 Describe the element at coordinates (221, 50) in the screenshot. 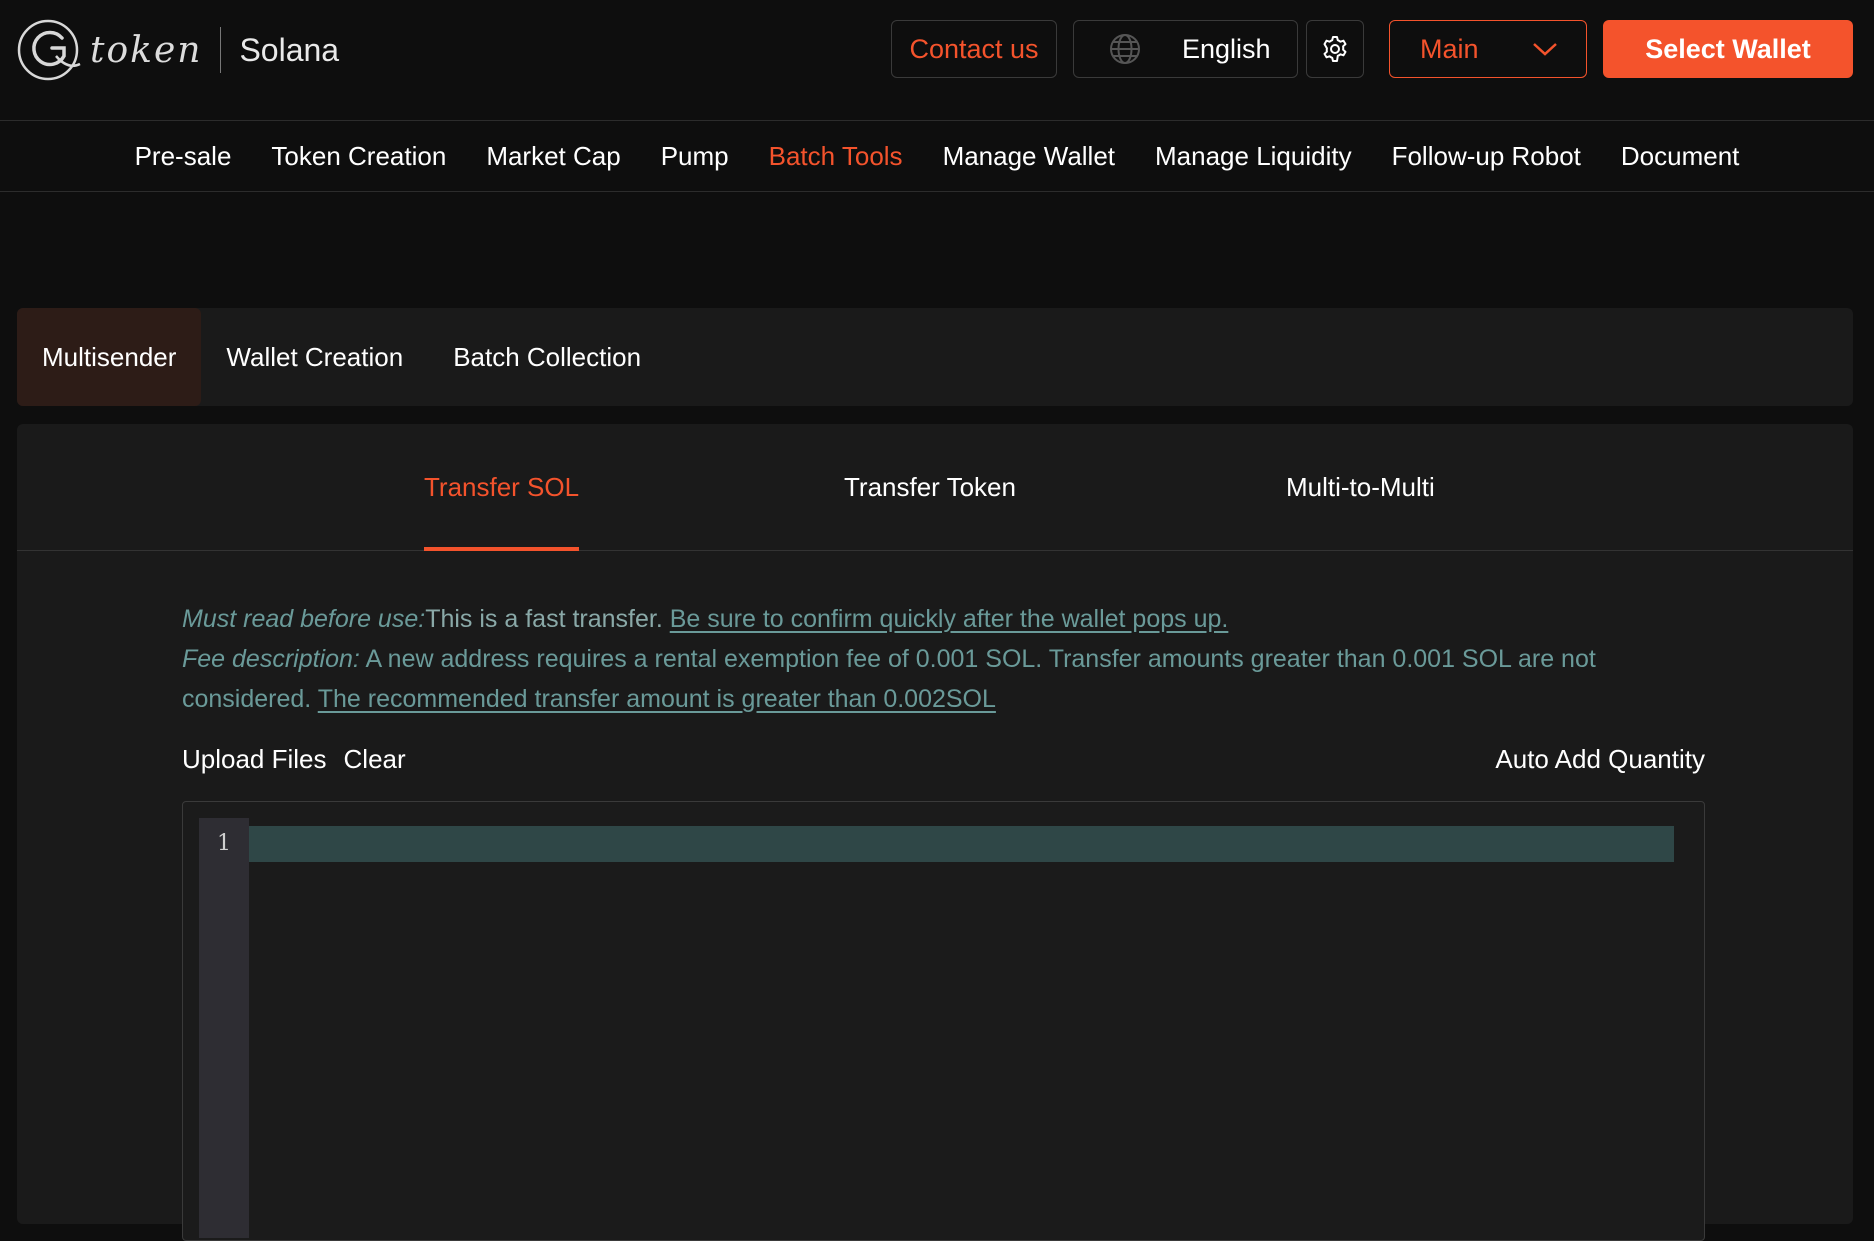

I see `logo-divider` at that location.